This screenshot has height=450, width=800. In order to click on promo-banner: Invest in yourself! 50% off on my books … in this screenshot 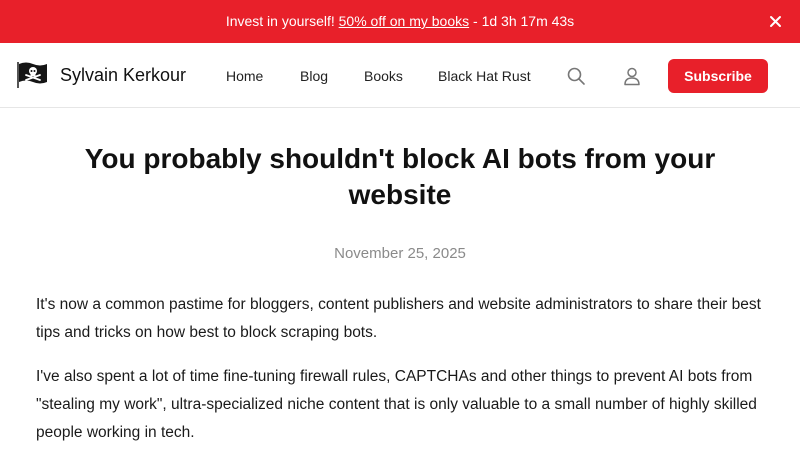, I will do `click(400, 21)`.